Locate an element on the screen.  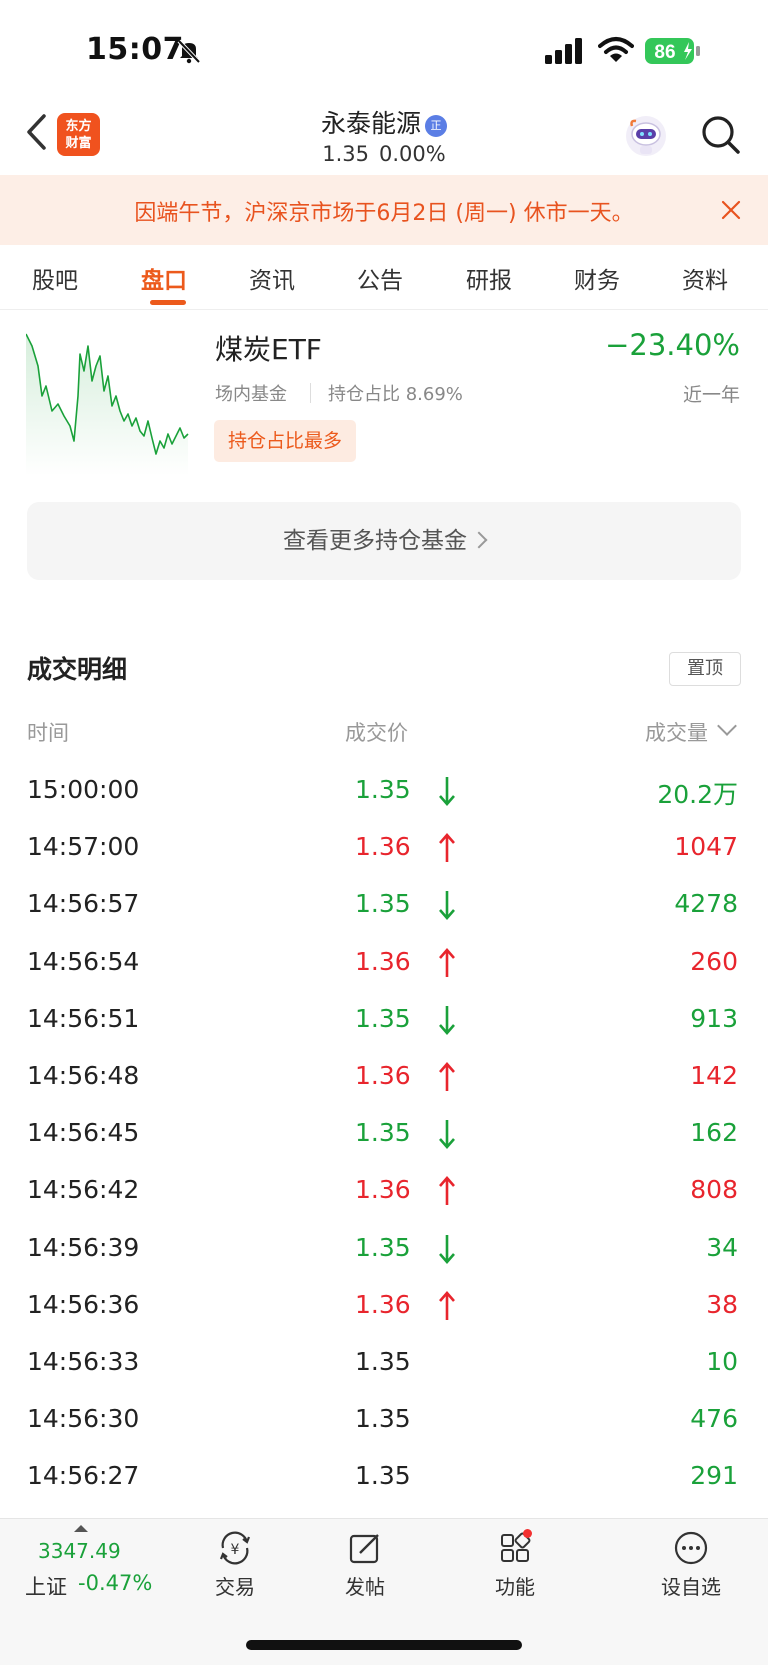
trade-icon: ¥ is located at coordinates (235, 1548).